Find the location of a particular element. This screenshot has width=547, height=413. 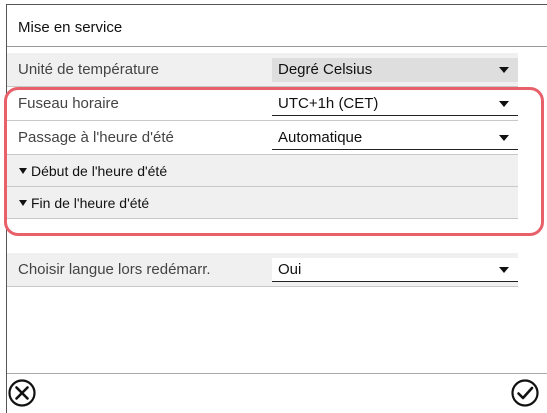

language-restart-dropdown: Oui is located at coordinates (395, 270).